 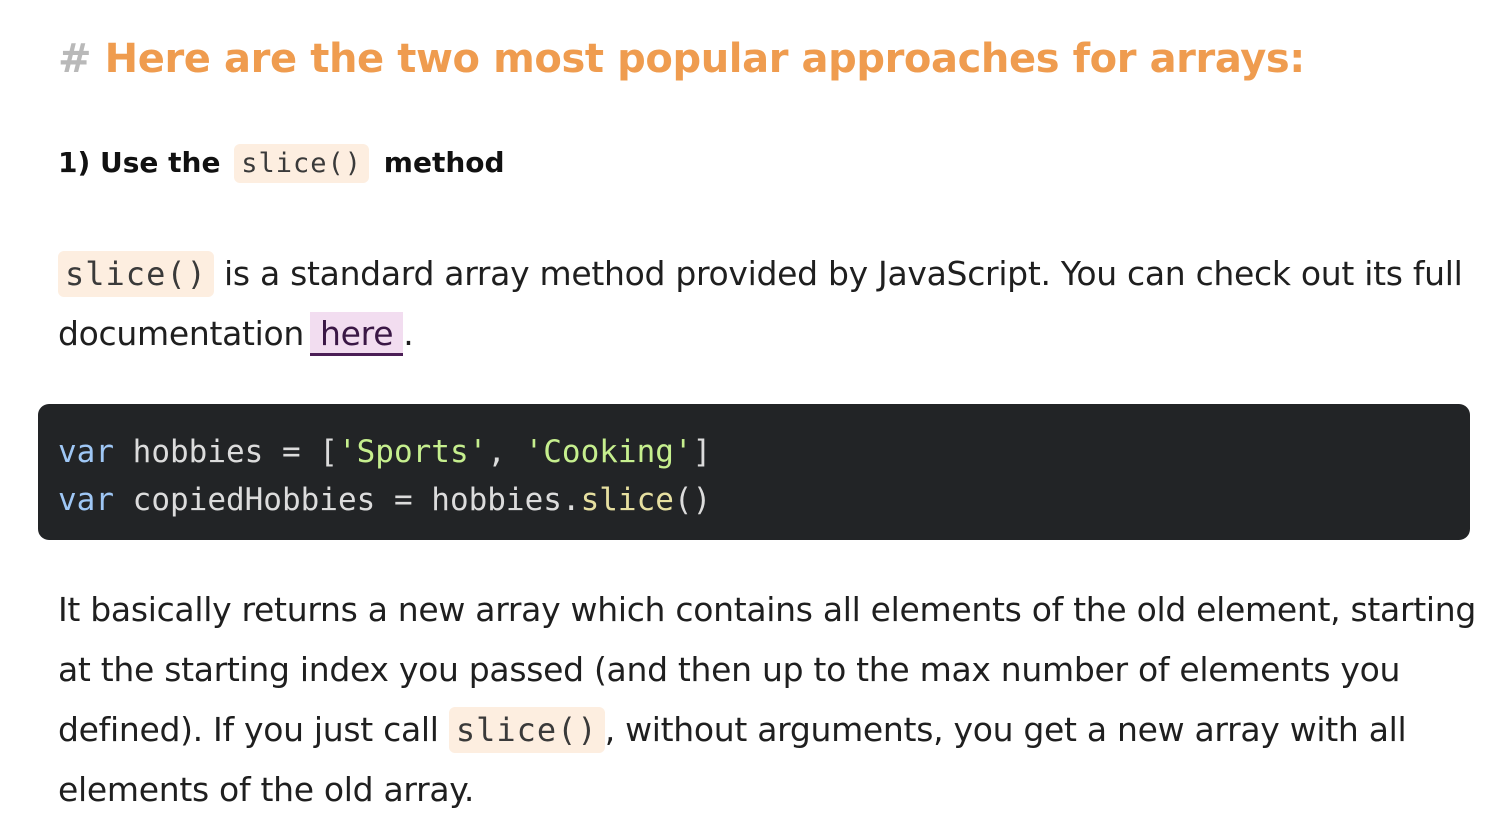 I want to click on code-text: ], so click(x=702, y=452).